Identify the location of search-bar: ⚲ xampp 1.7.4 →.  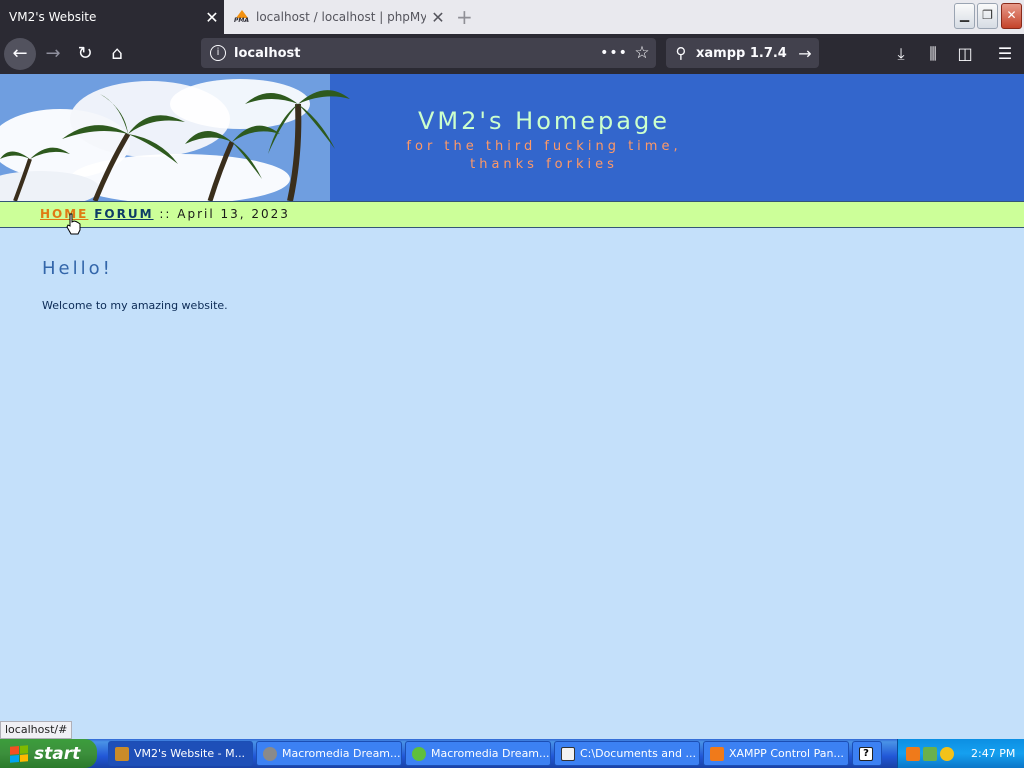
(742, 53).